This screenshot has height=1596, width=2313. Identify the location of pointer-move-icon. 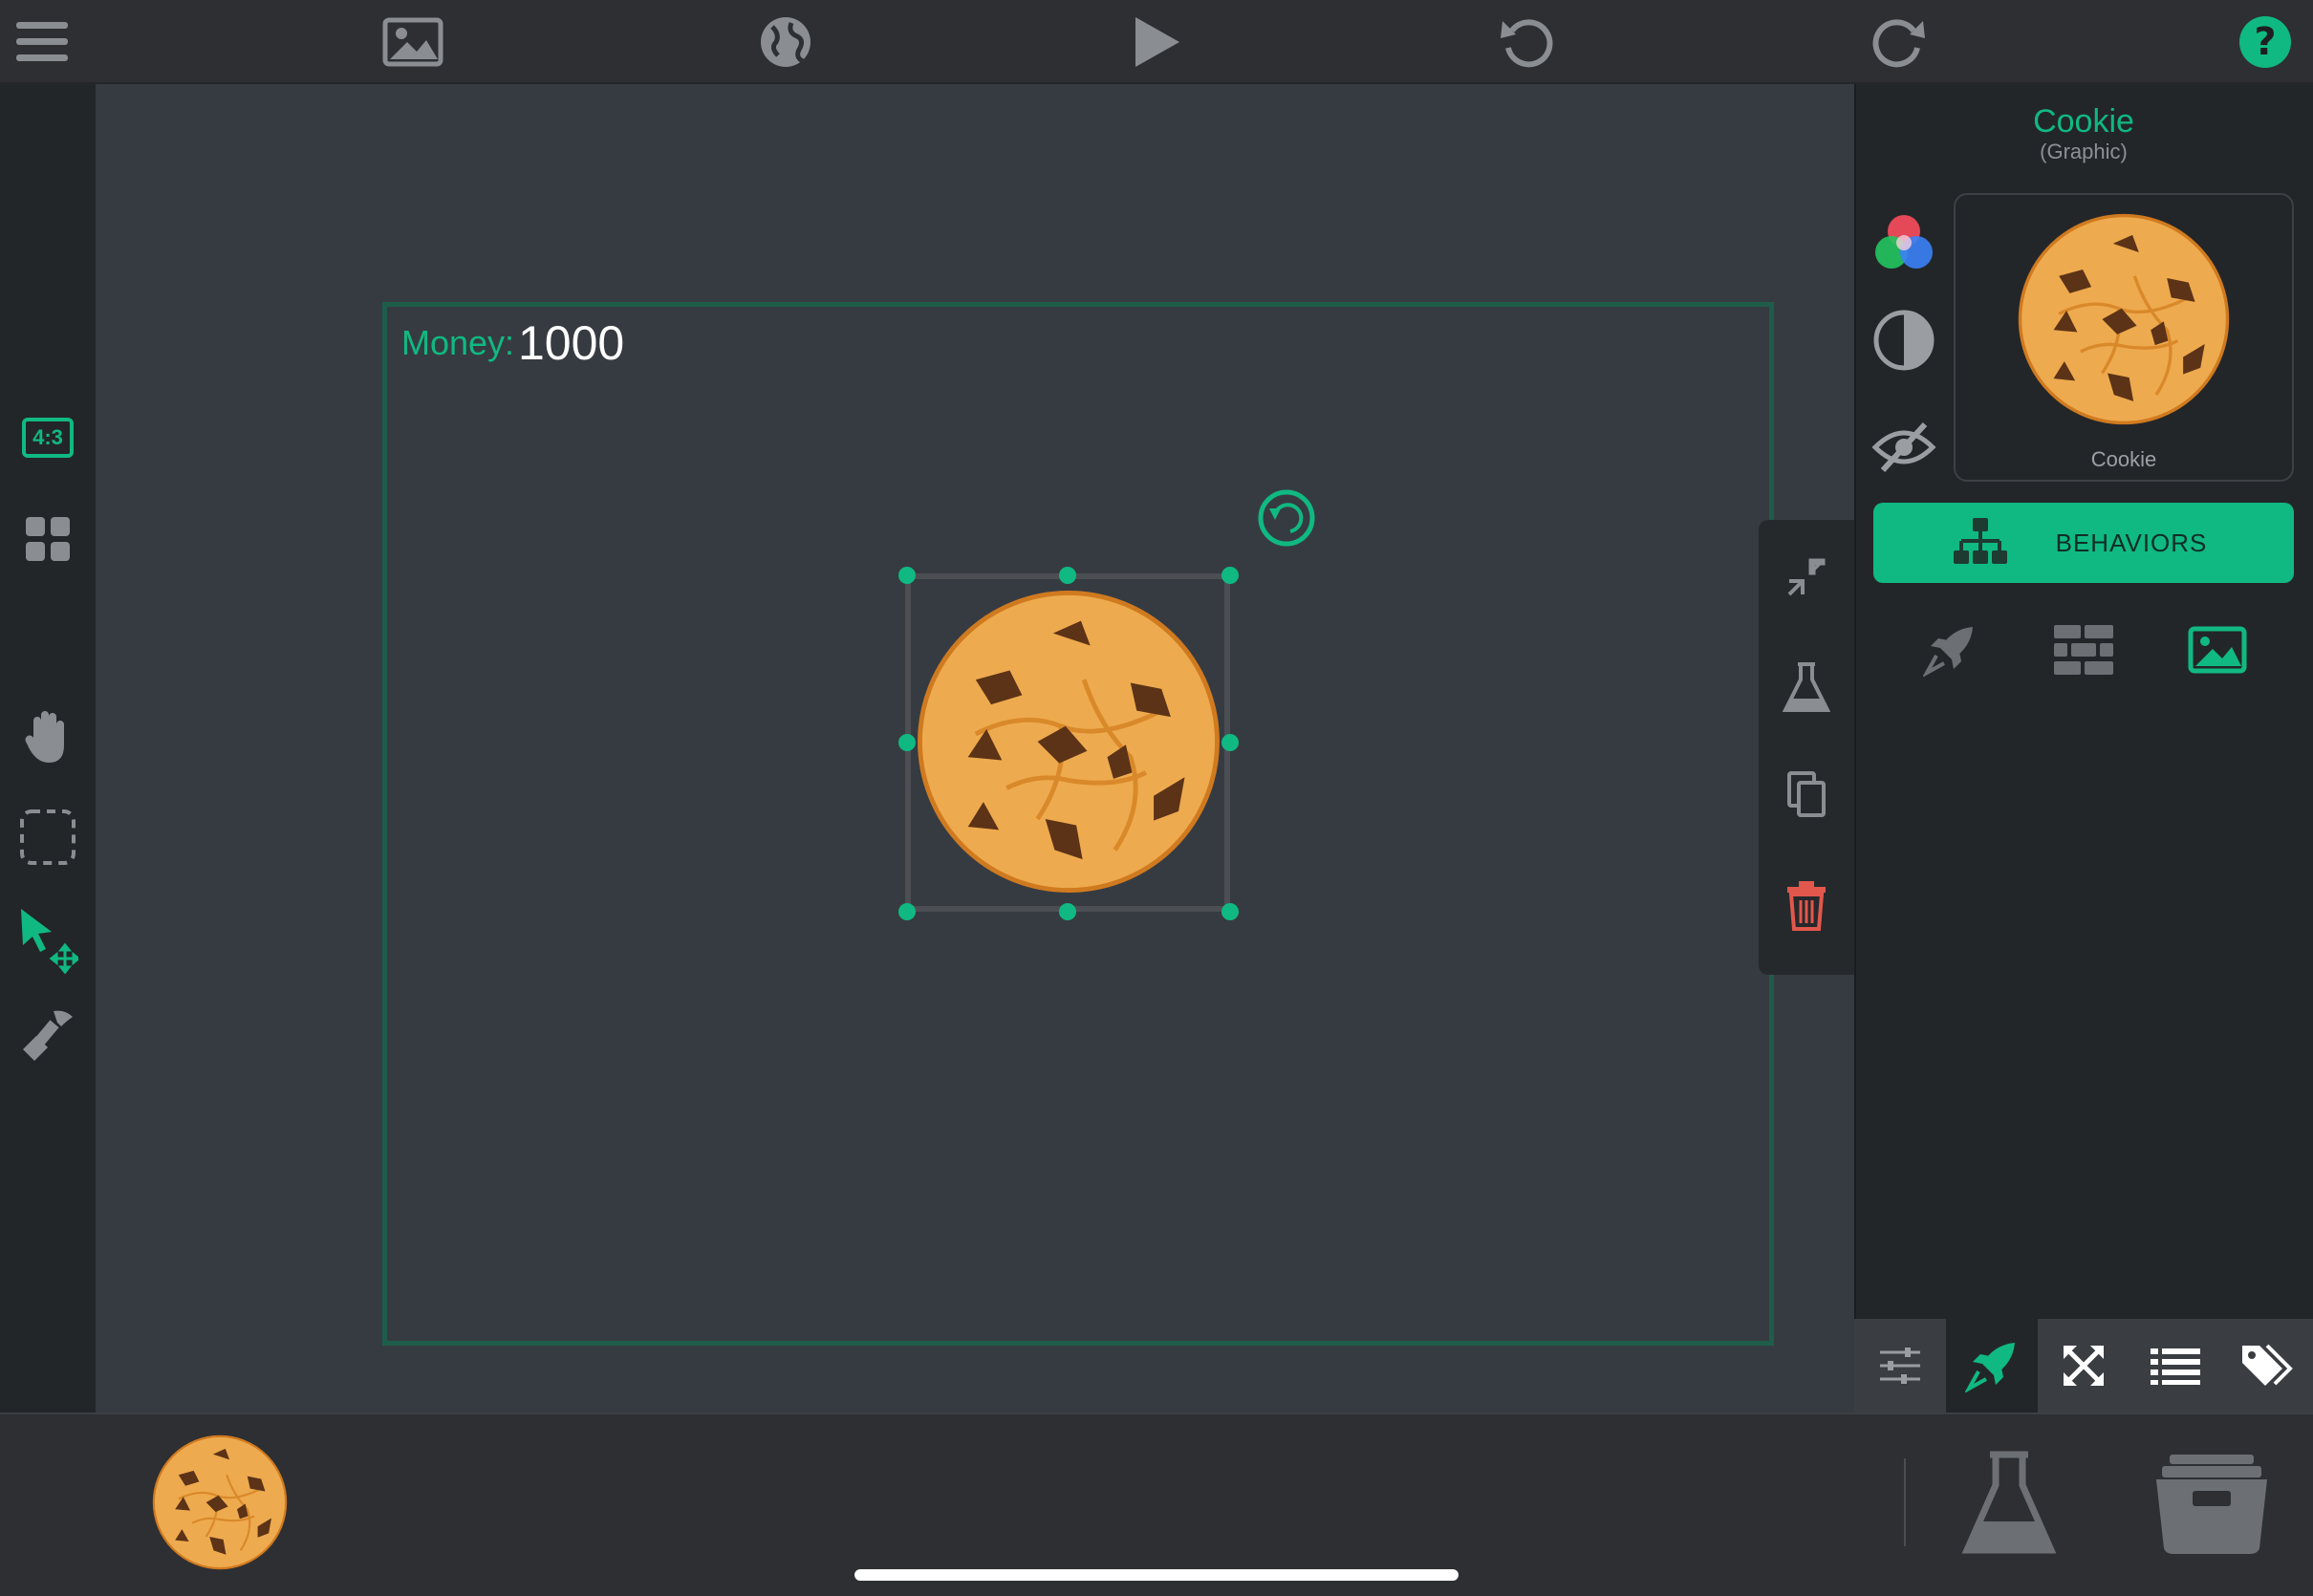
(47, 941).